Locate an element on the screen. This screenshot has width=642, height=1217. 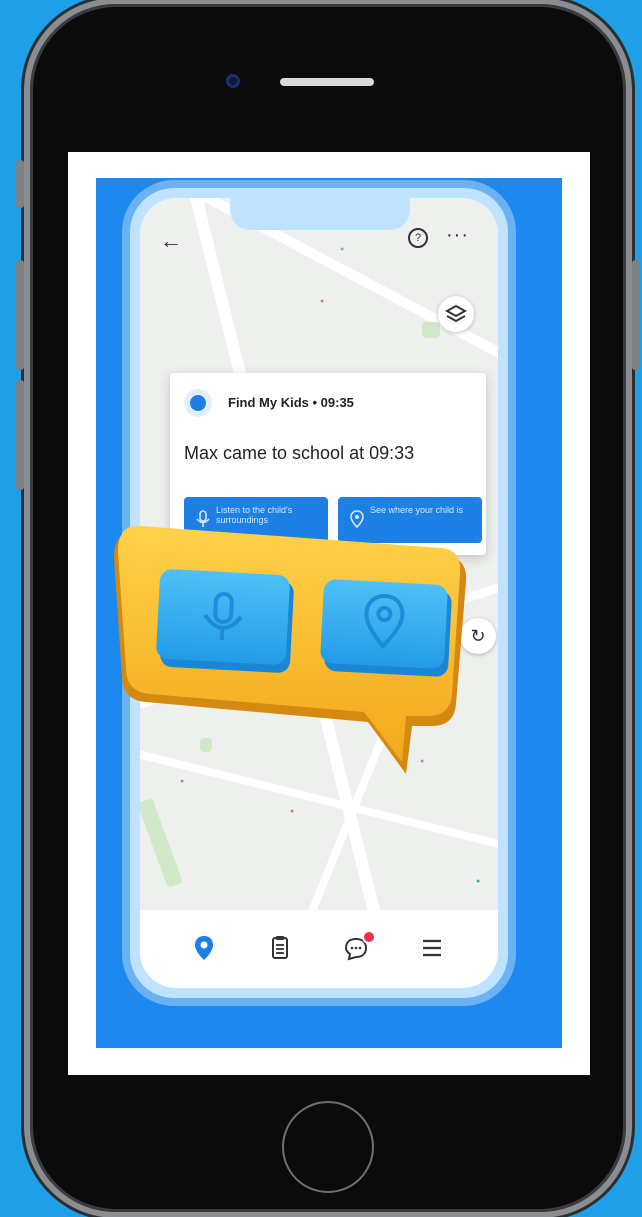
tab-map is located at coordinates (204, 948).